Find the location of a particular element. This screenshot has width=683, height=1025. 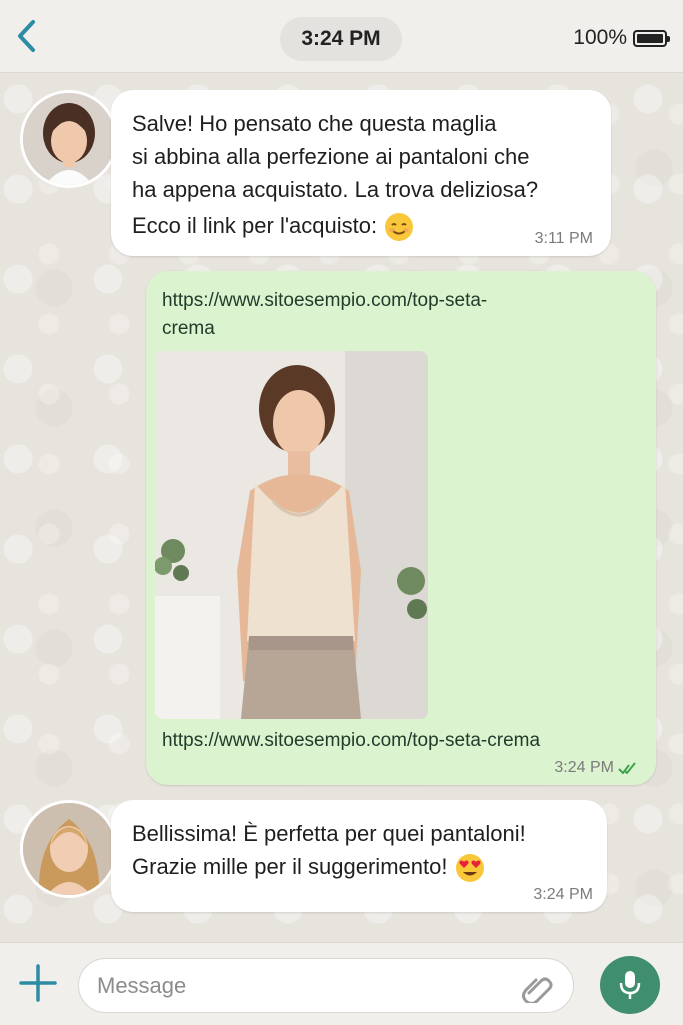

link-text: crema is located at coordinates (324, 329).